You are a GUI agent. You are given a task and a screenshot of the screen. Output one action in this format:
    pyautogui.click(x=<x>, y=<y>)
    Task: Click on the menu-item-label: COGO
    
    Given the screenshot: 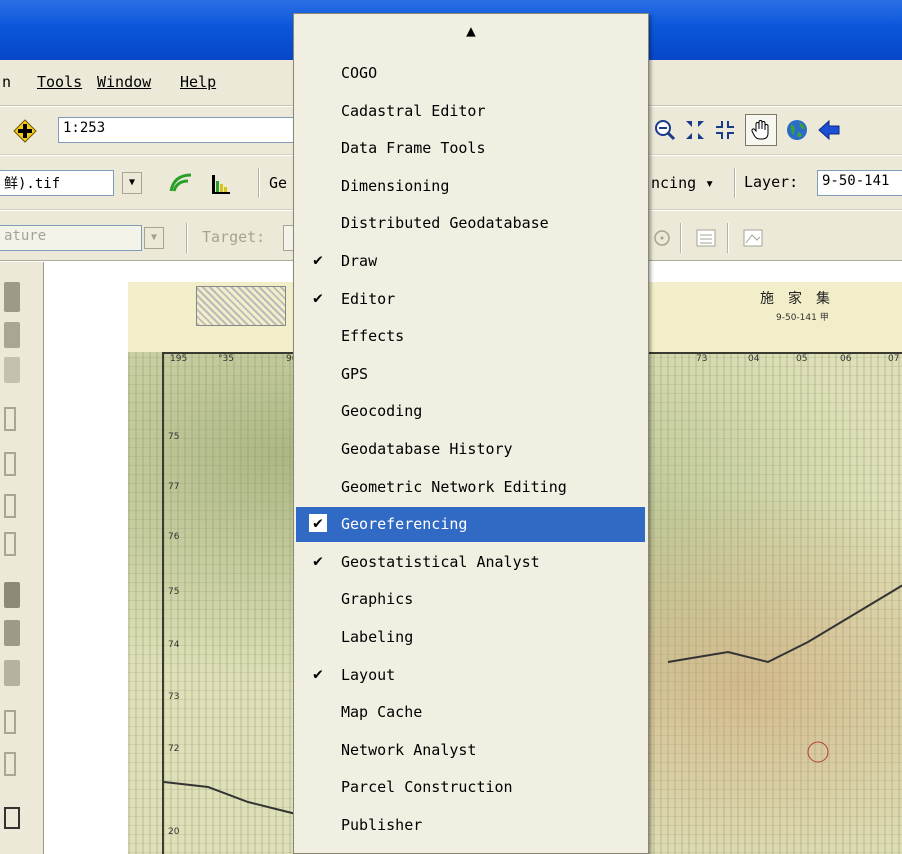 What is the action you would take?
    pyautogui.click(x=359, y=73)
    